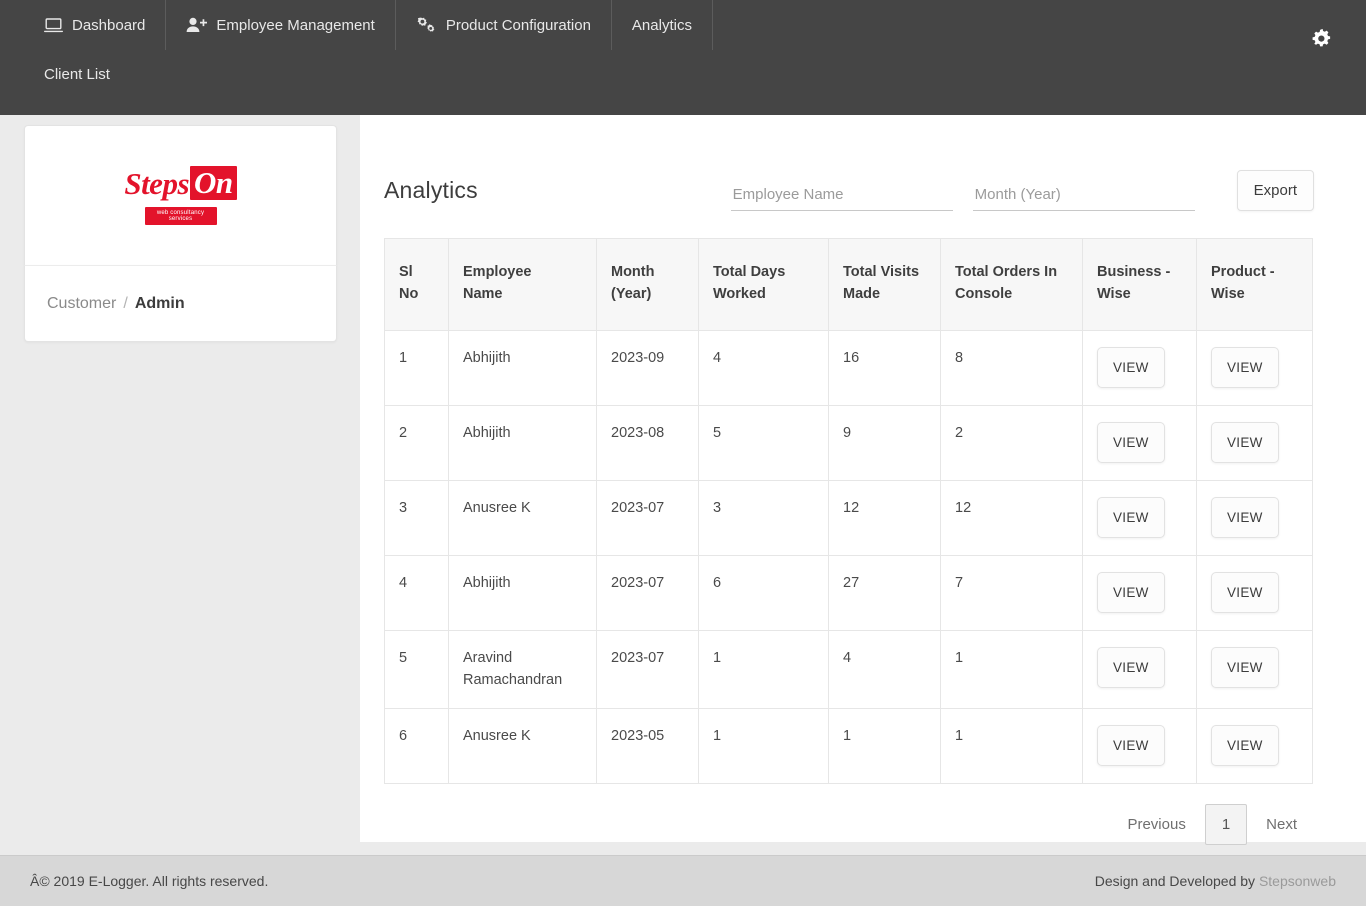  I want to click on col-header-sl-no: Sl No, so click(416, 284).